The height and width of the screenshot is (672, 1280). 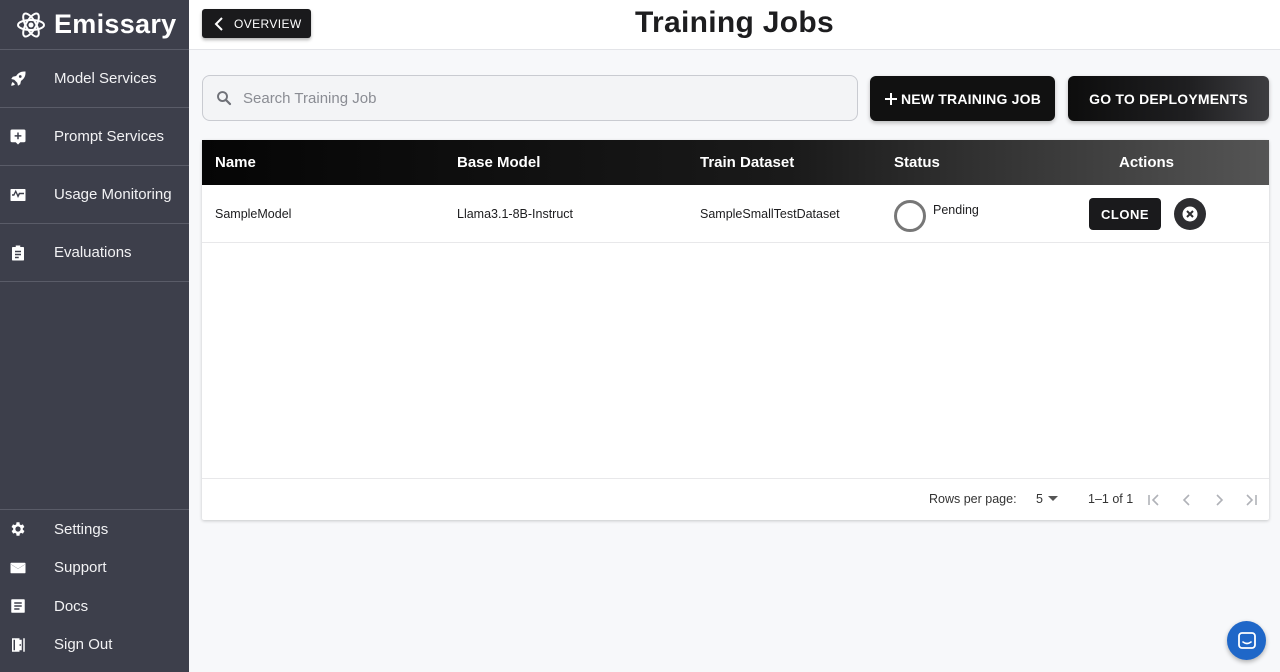 I want to click on first-page-button, so click(x=1154, y=500).